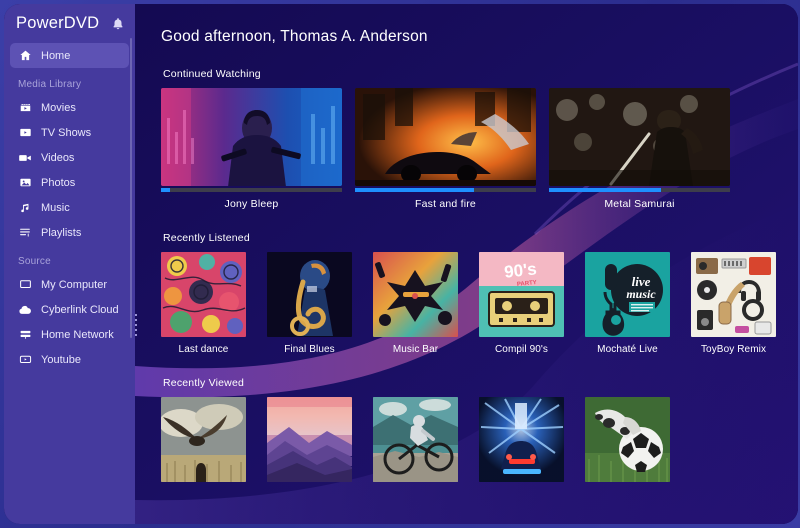  I want to click on sidebar-item-music: Music, so click(69, 207).